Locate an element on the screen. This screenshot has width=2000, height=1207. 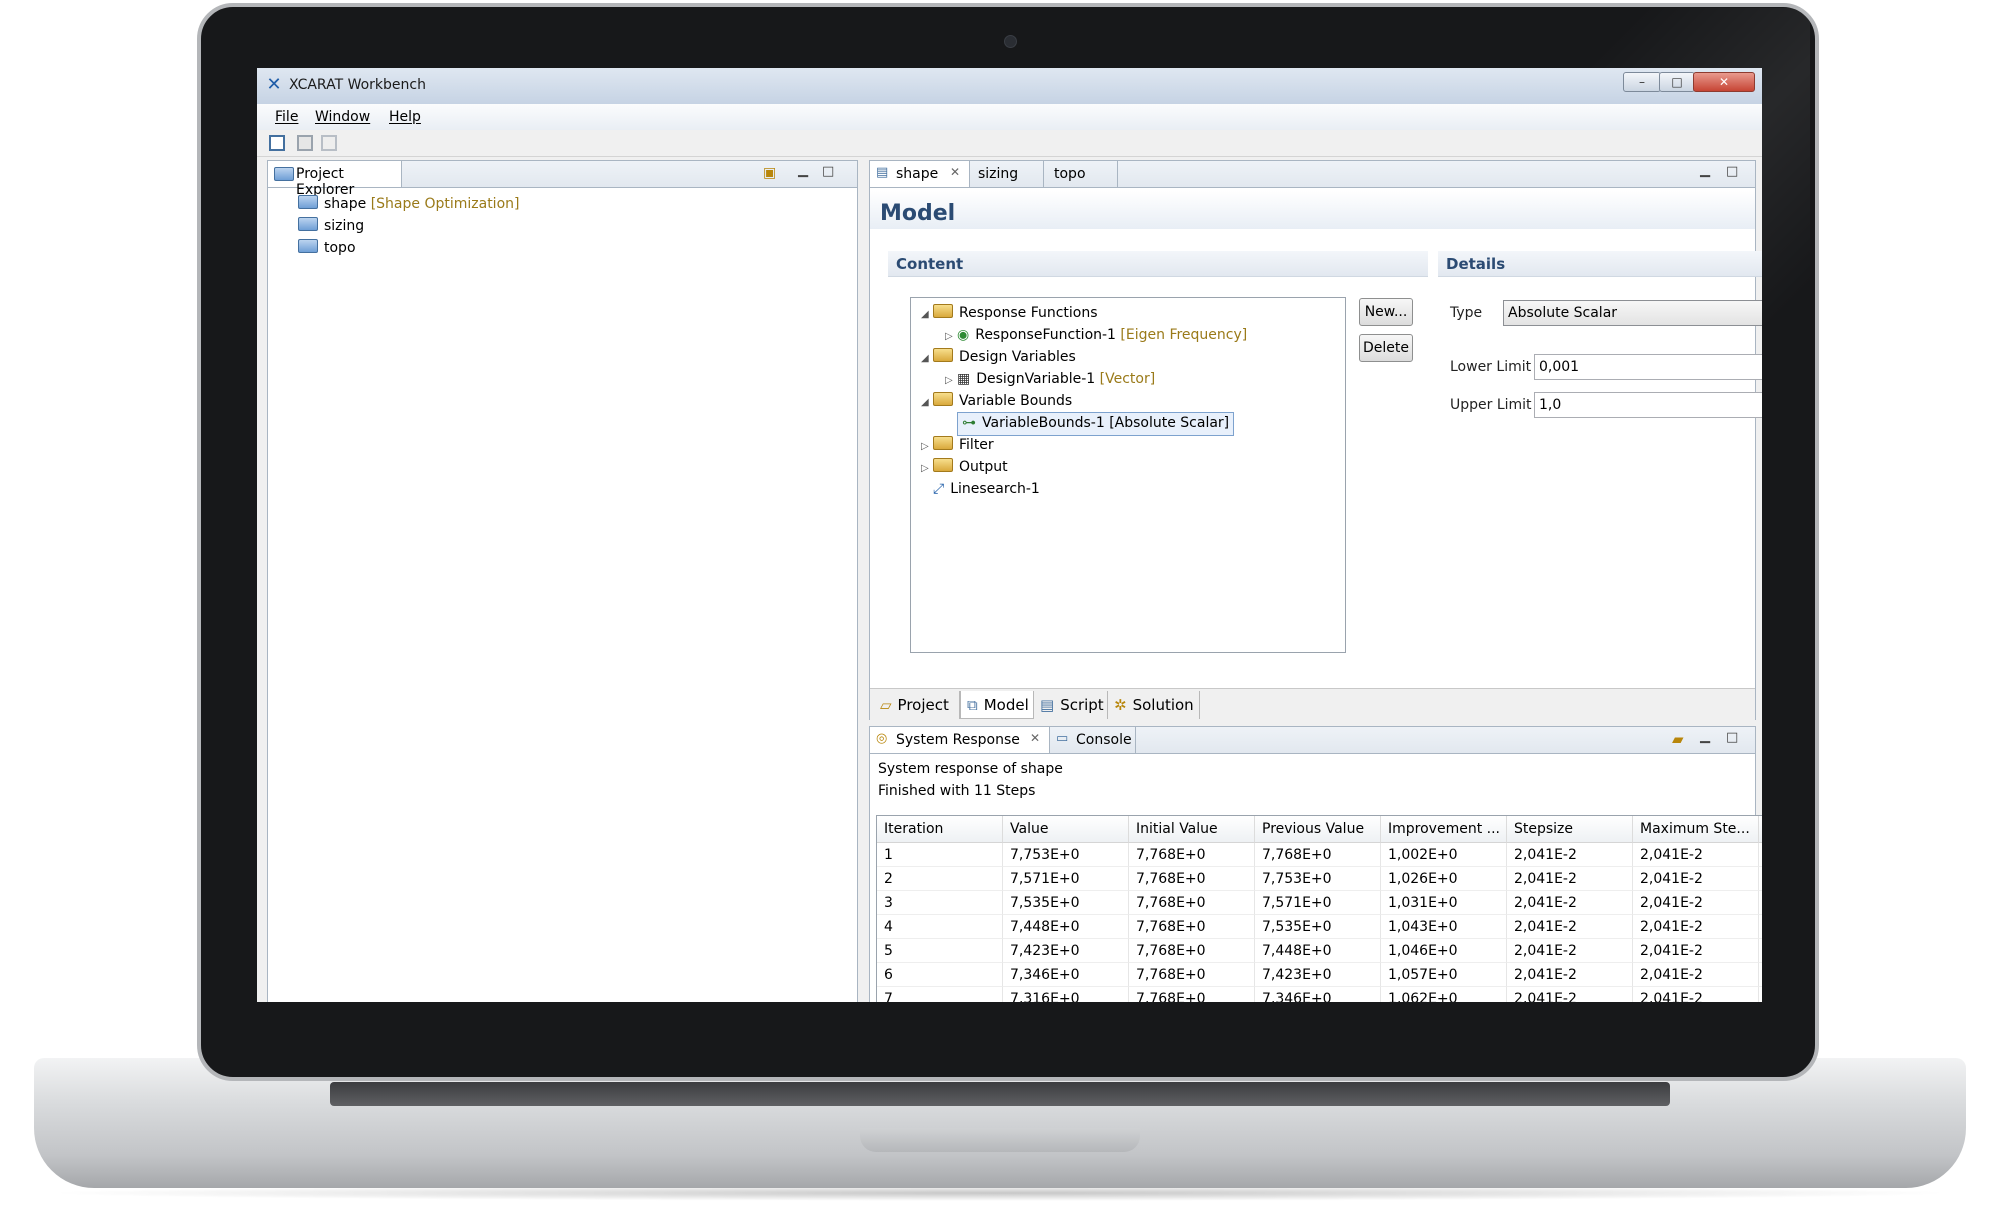
tab-topo: topo is located at coordinates (1081, 174).